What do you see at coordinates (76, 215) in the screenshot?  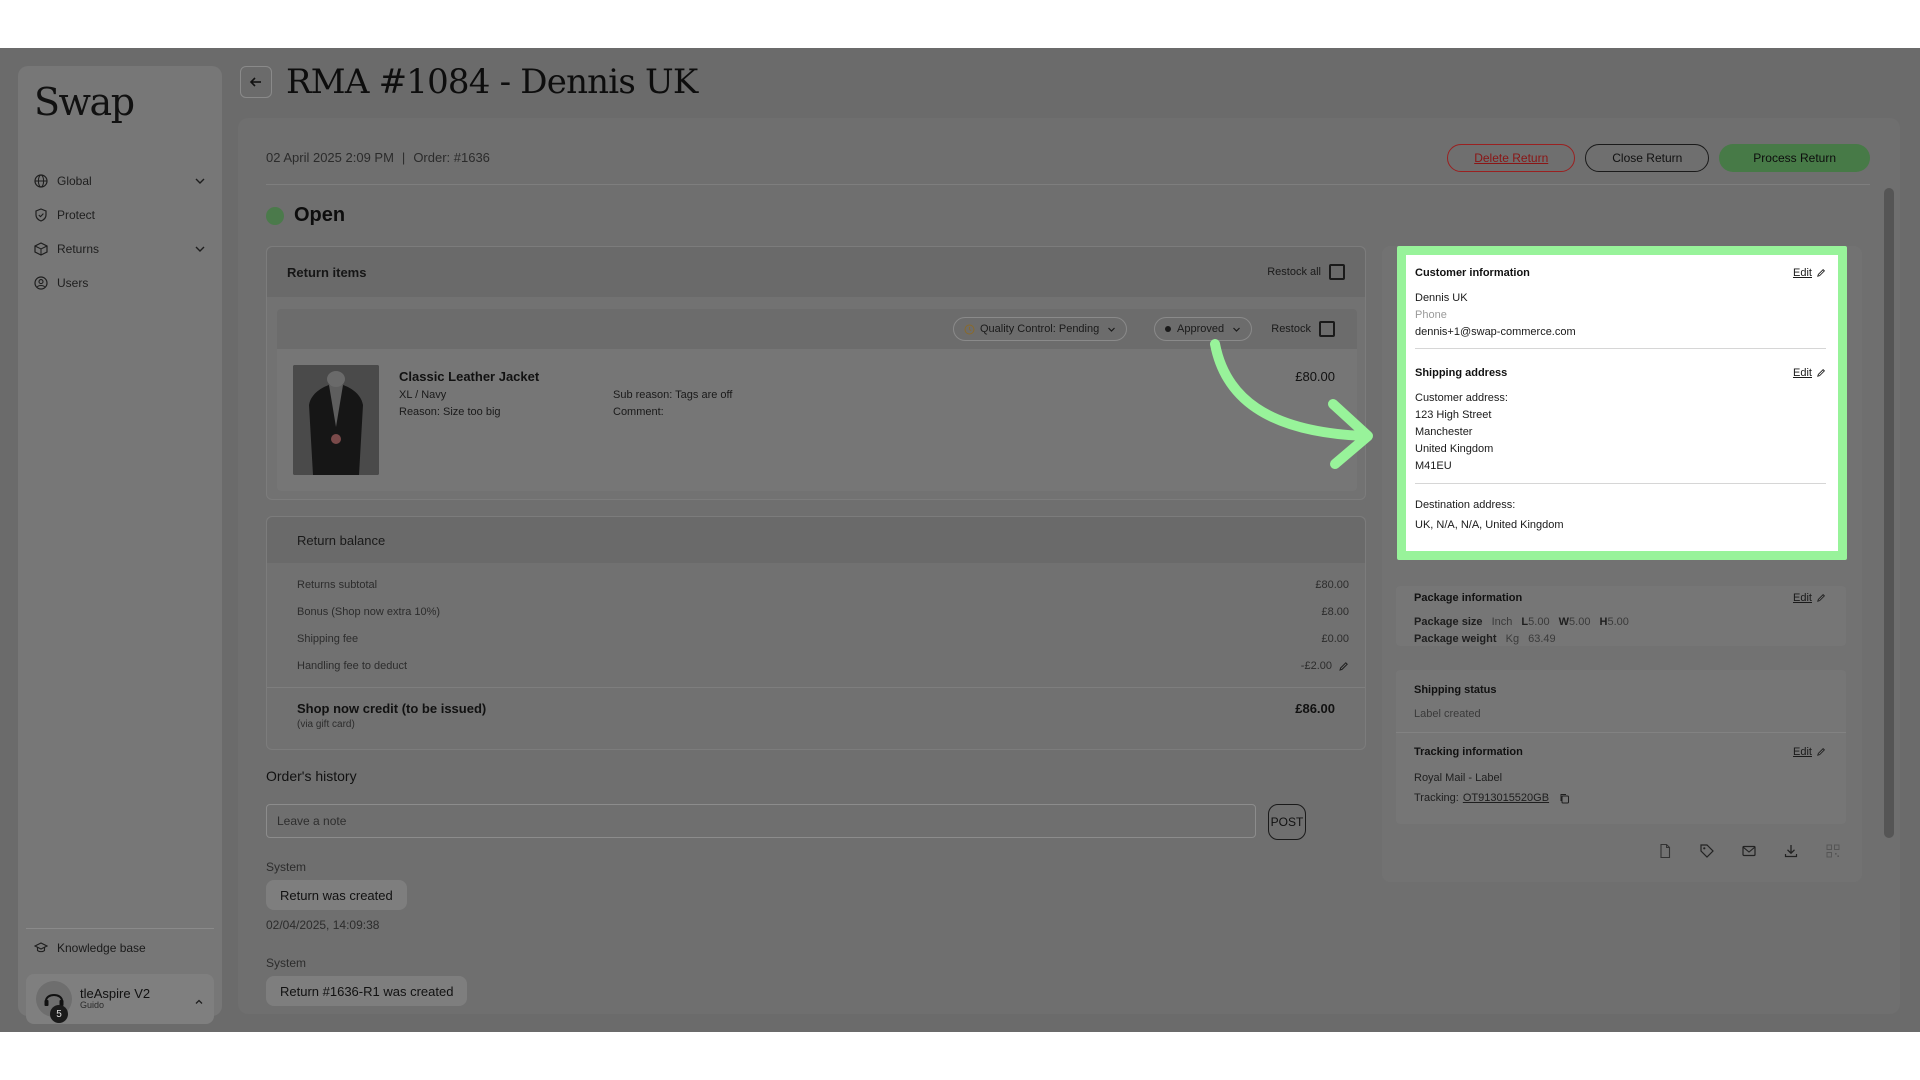 I see `sidebar-item-label: Protect` at bounding box center [76, 215].